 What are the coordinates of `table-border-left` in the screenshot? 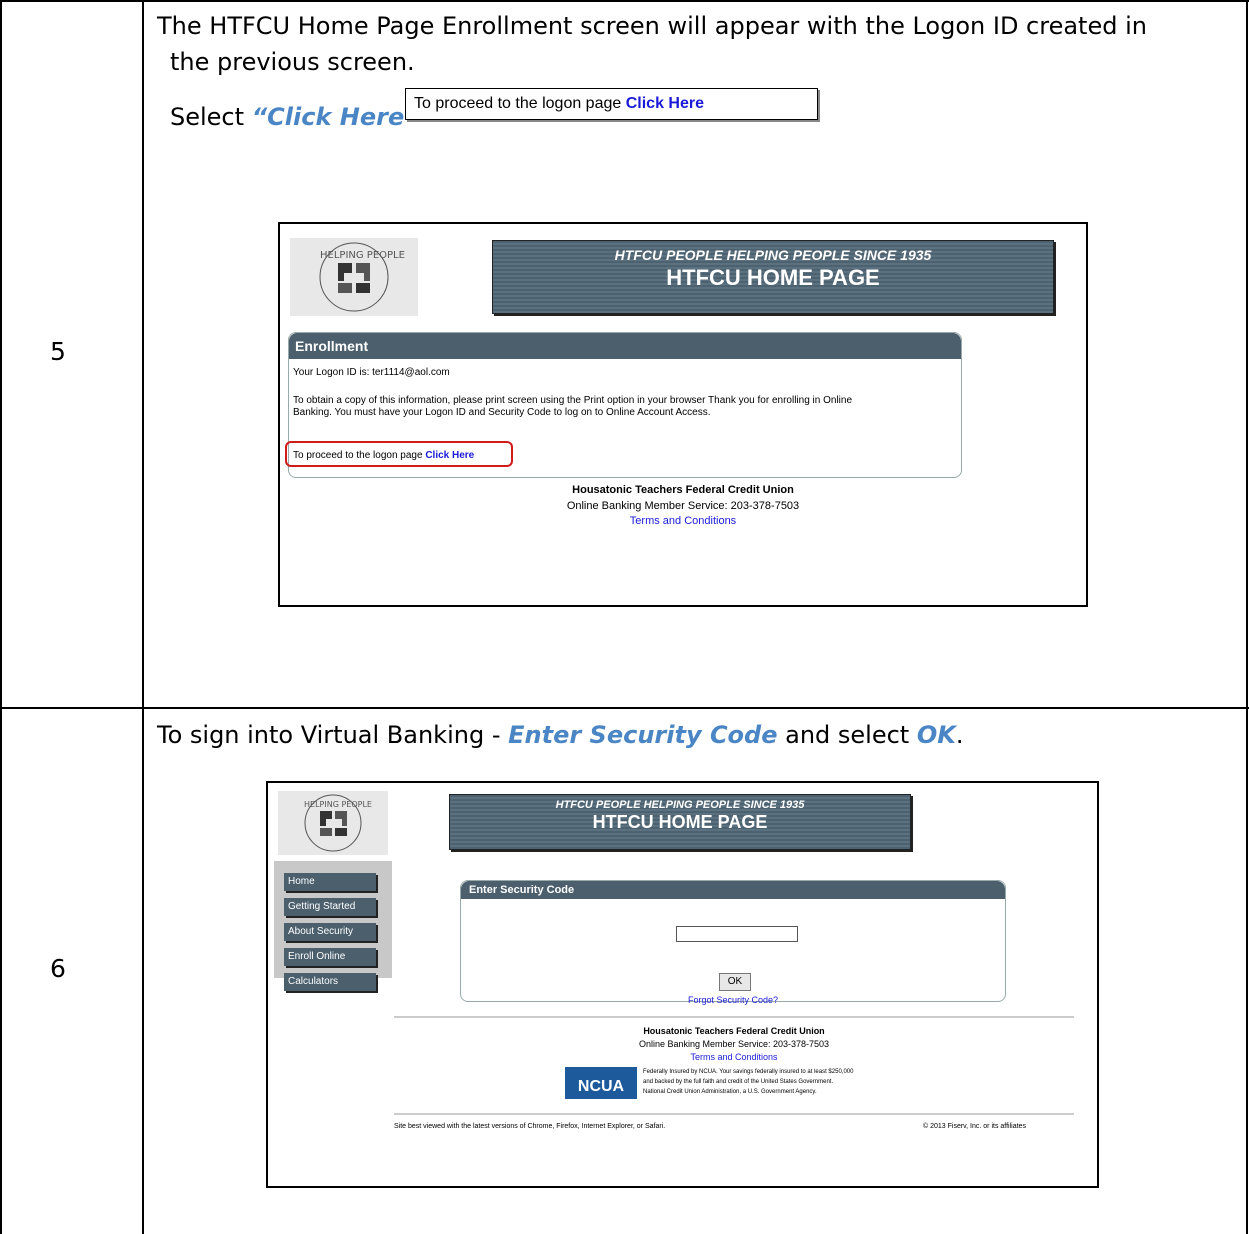 It's located at (1, 617).